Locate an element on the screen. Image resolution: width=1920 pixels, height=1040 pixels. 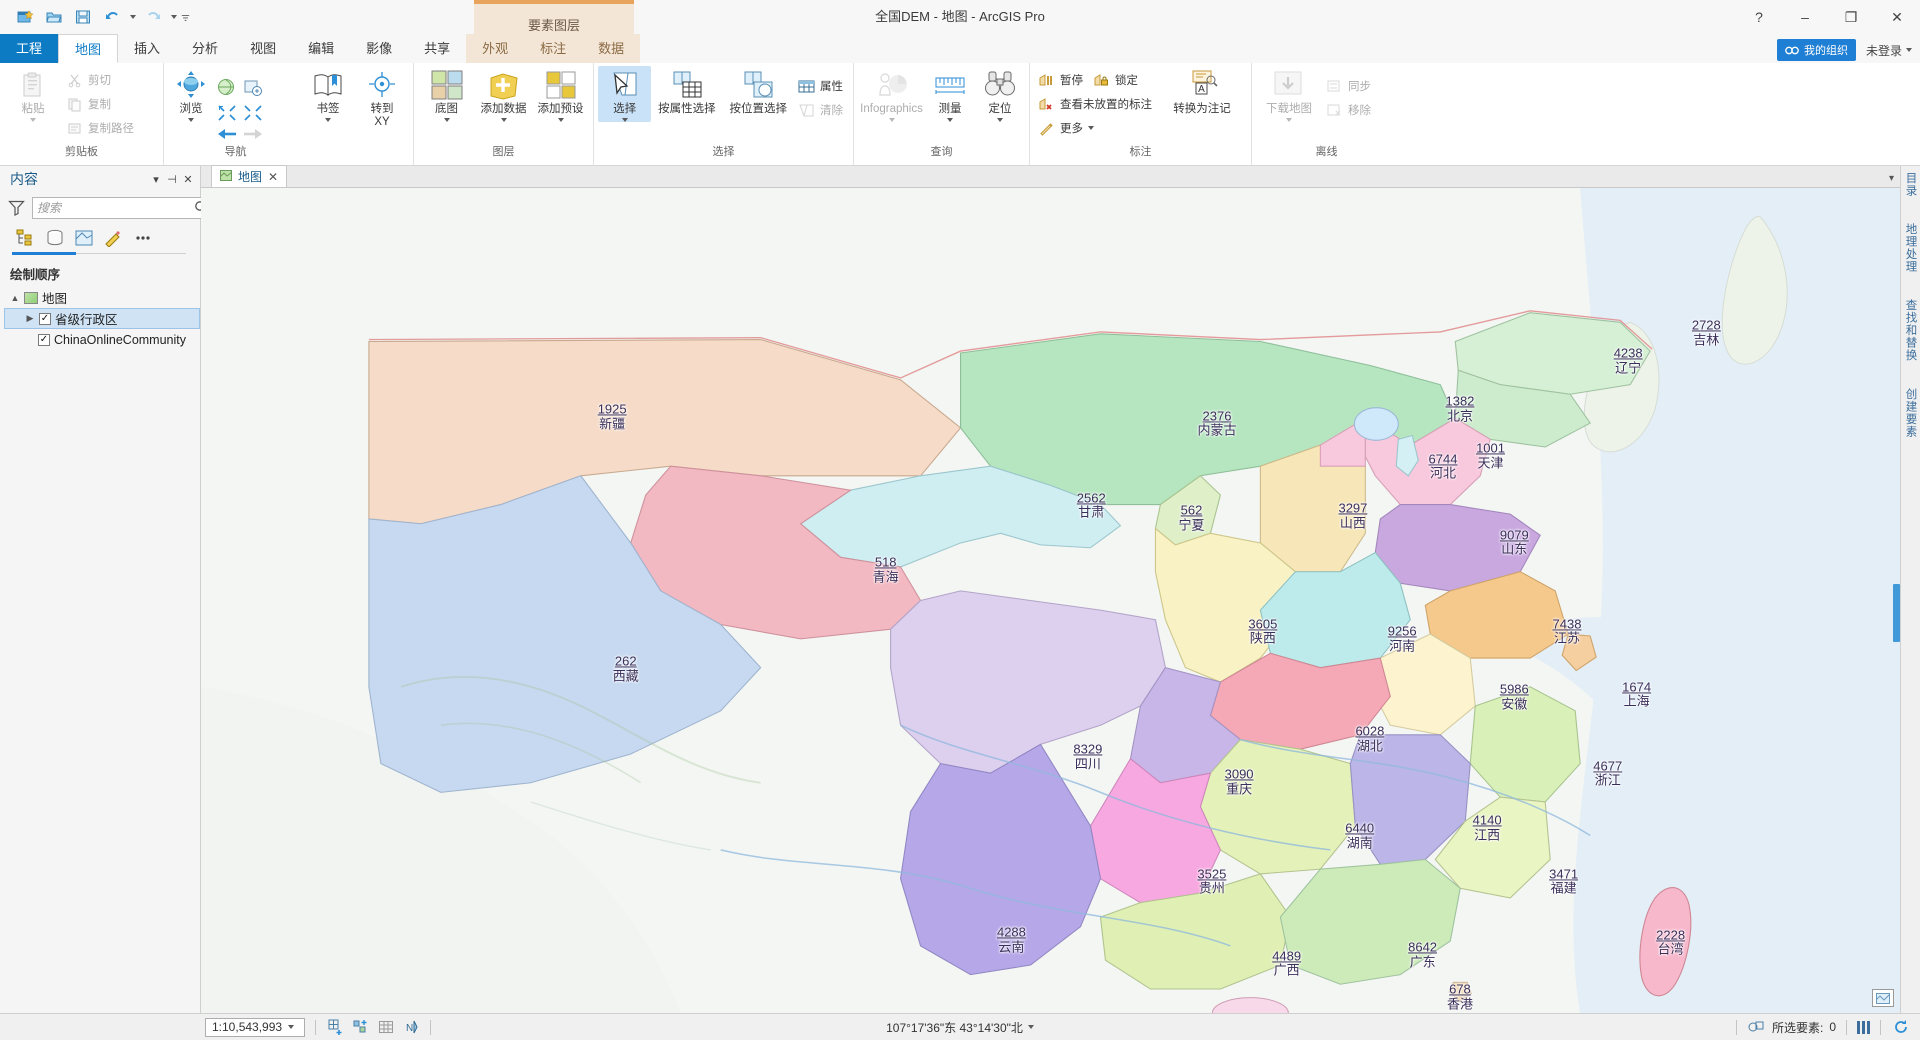
dock-tab-create-features: 创建要素 is located at coordinates (1911, 413).